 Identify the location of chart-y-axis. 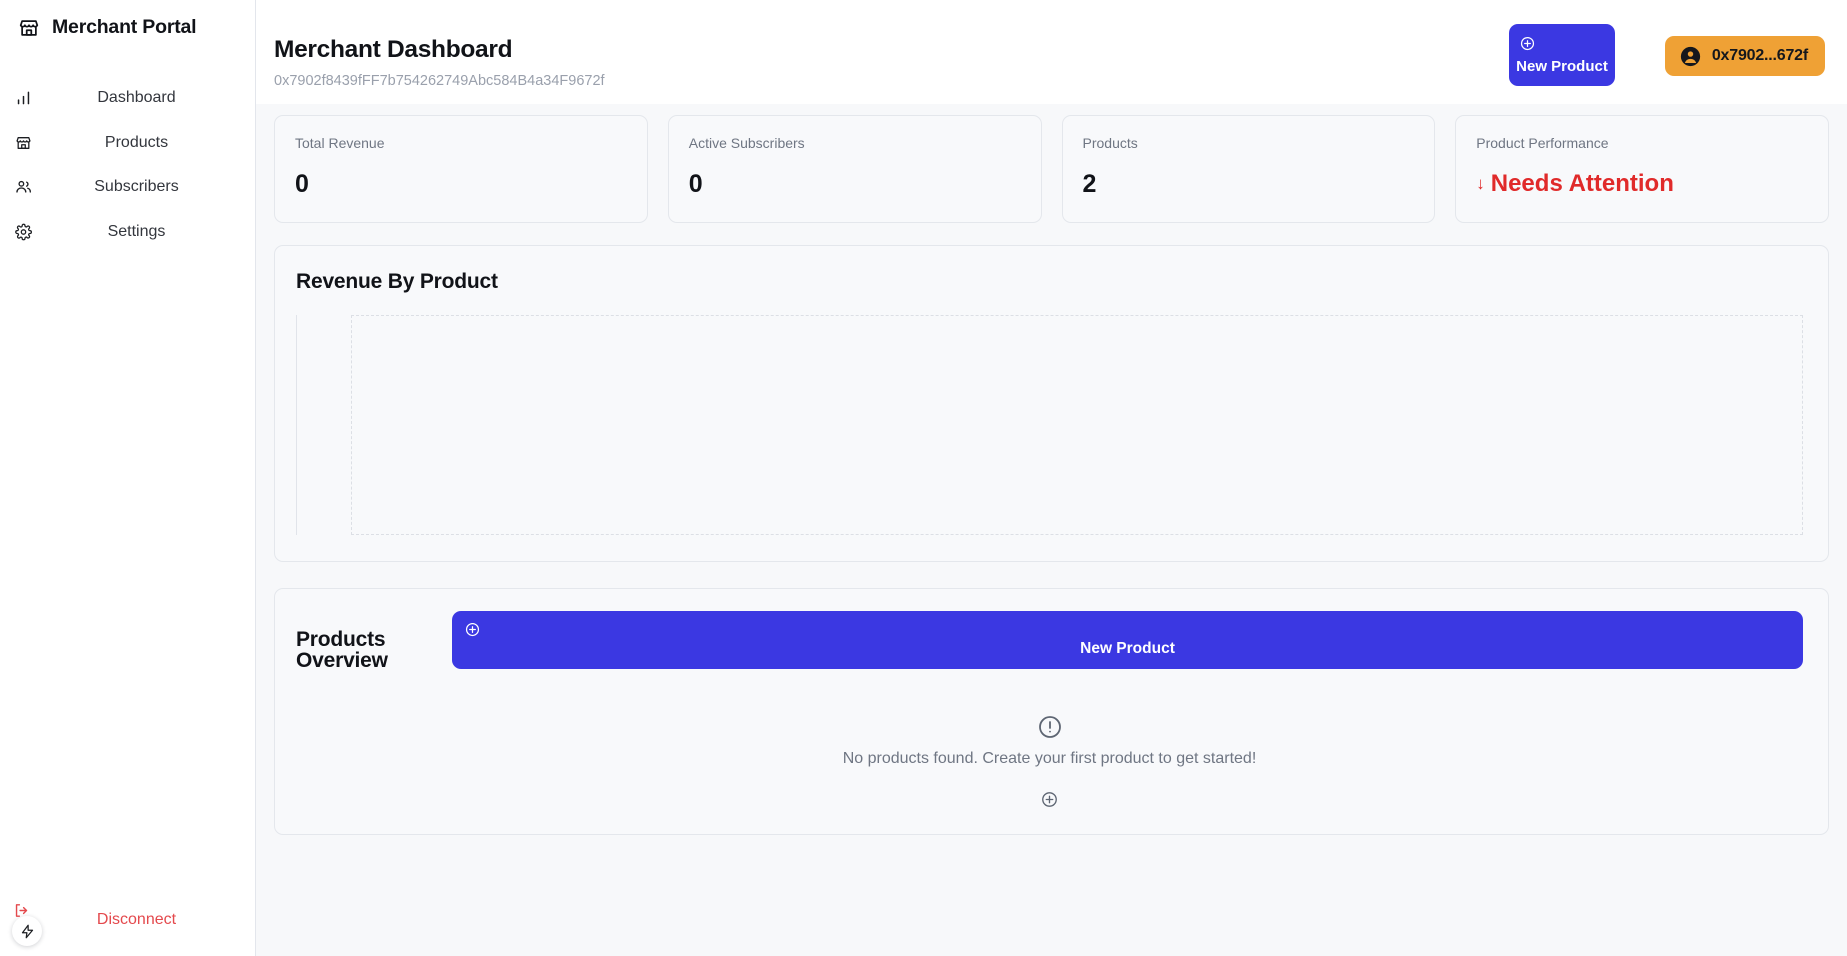
(296, 425).